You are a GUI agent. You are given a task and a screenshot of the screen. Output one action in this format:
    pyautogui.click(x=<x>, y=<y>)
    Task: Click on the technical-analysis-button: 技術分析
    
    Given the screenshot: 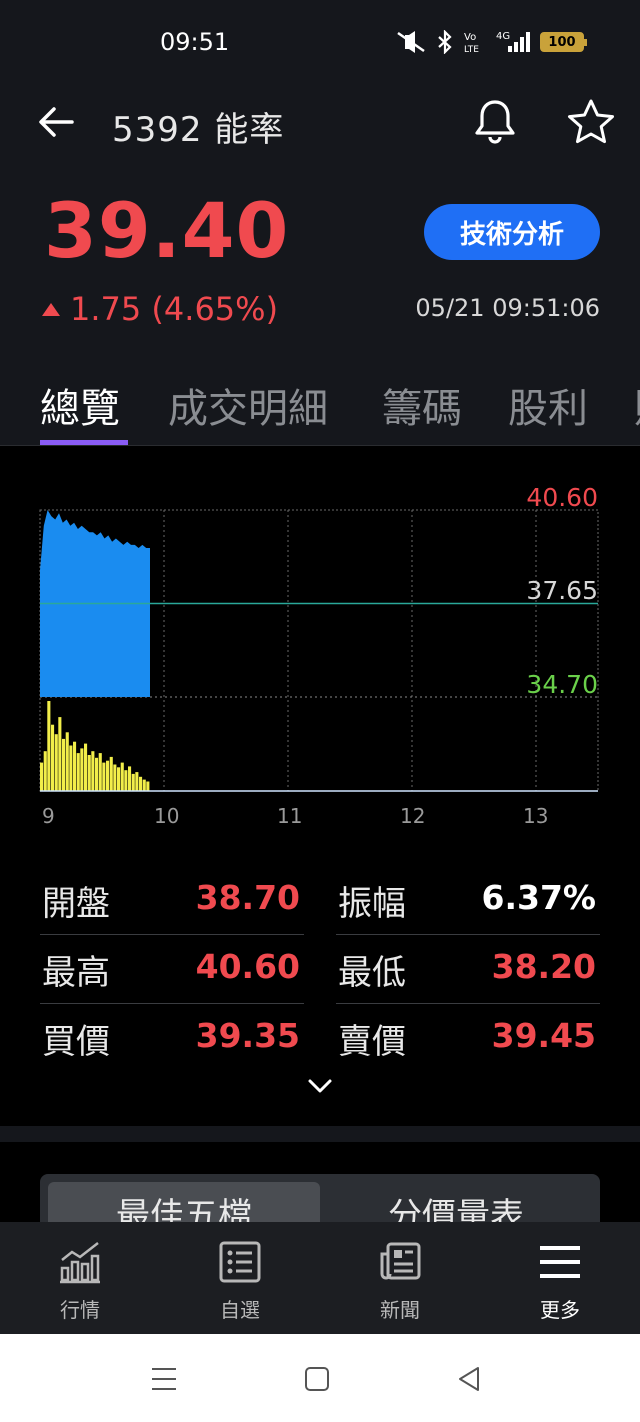 What is the action you would take?
    pyautogui.click(x=512, y=232)
    